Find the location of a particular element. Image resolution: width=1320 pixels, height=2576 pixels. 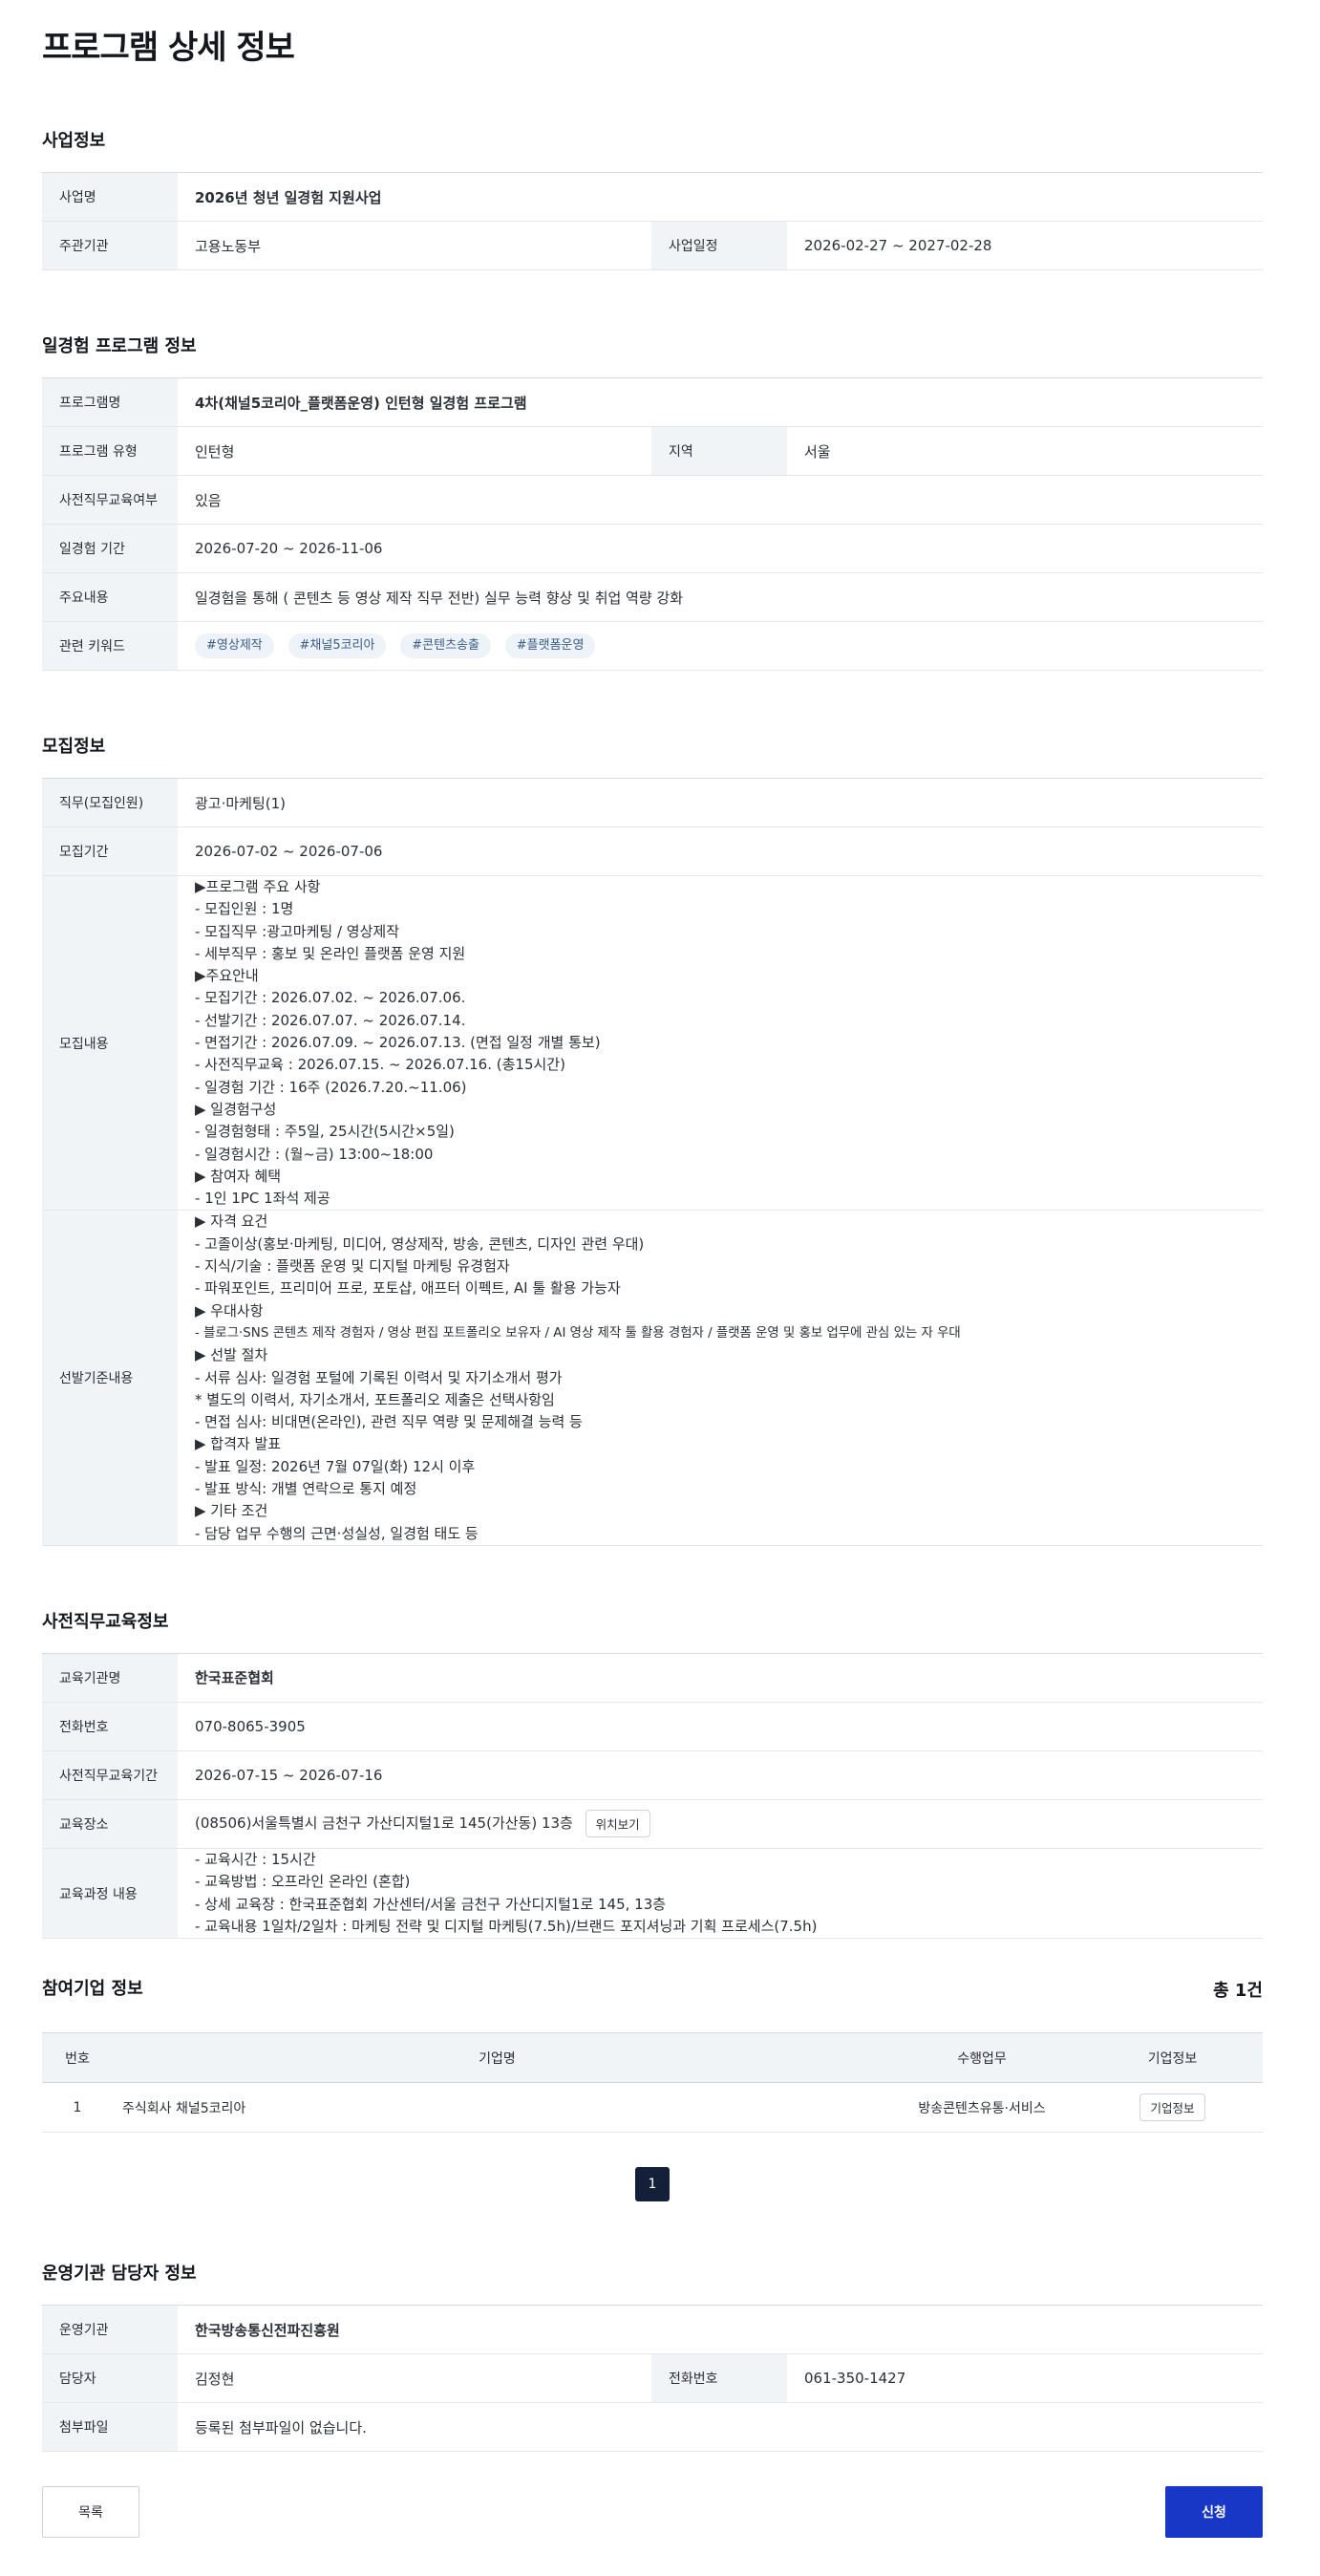

operator-file: 등록된 첨부파일이 없습니다. is located at coordinates (720, 2427).